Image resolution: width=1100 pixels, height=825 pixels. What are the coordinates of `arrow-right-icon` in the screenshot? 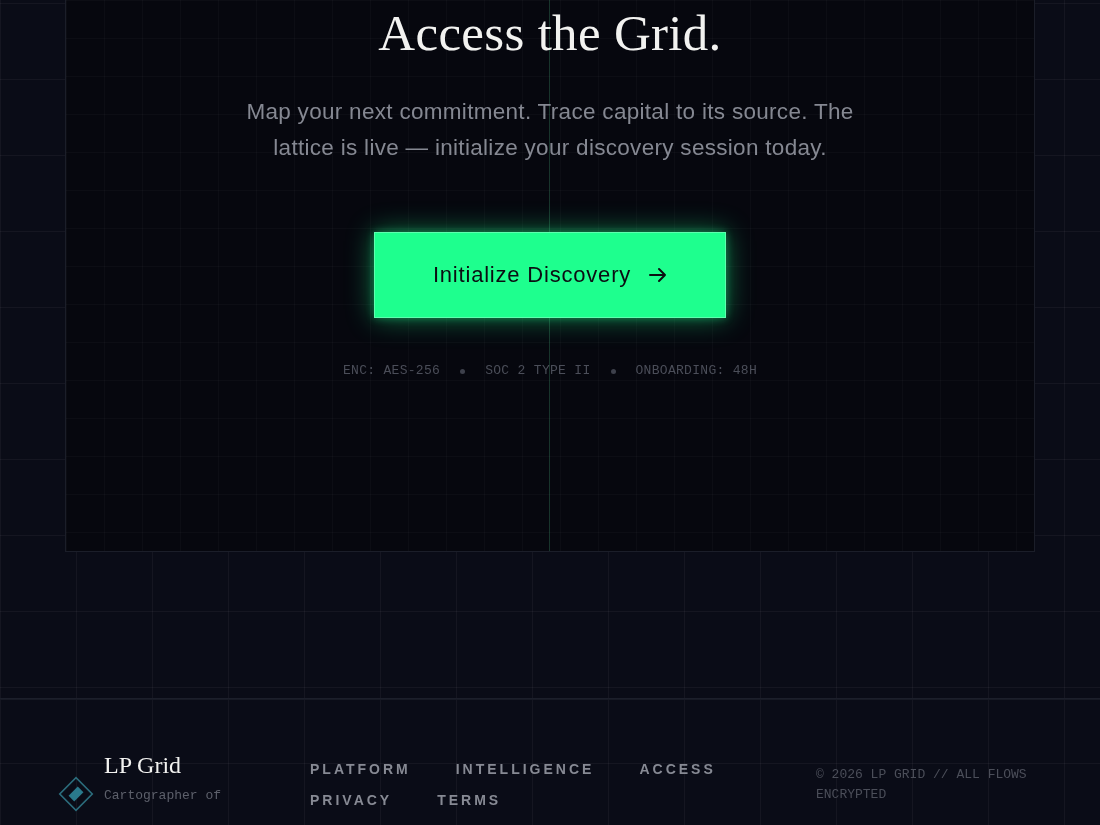 It's located at (658, 275).